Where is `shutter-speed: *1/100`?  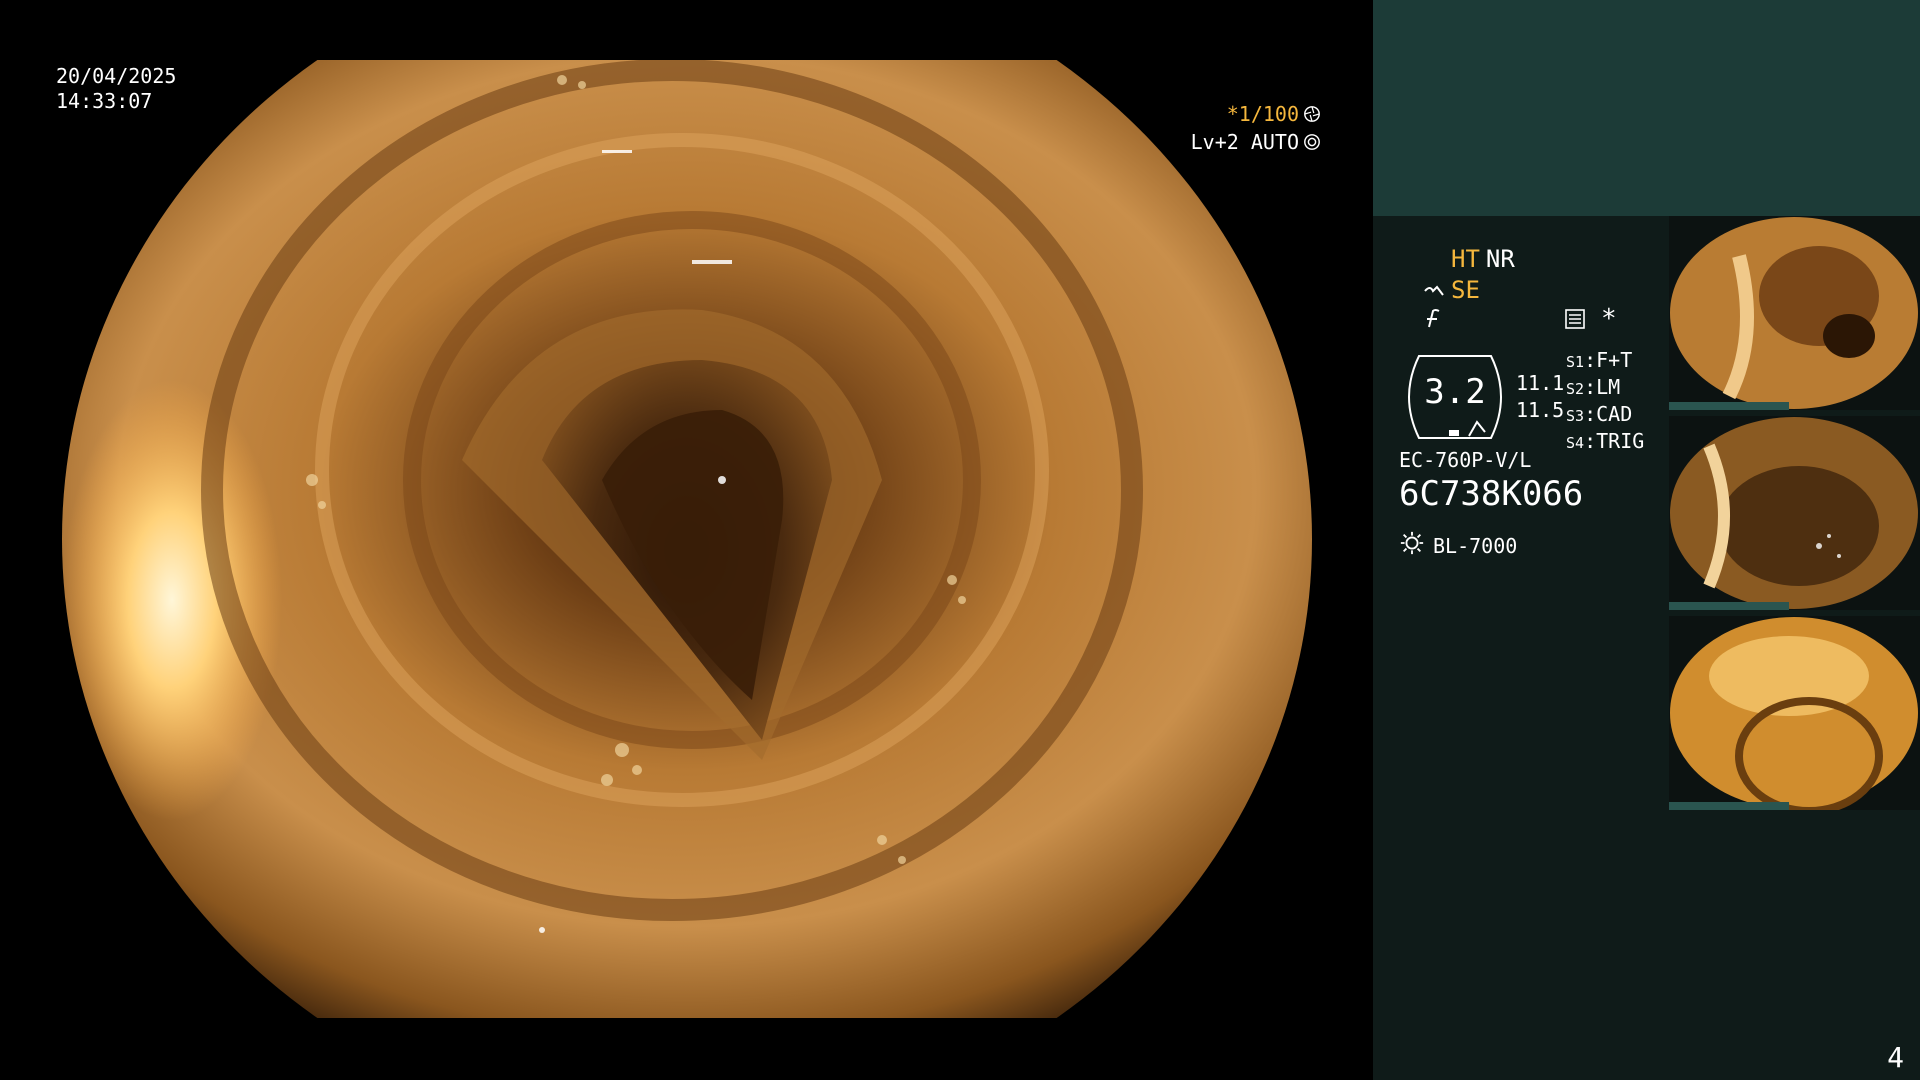 shutter-speed: *1/100 is located at coordinates (1262, 114).